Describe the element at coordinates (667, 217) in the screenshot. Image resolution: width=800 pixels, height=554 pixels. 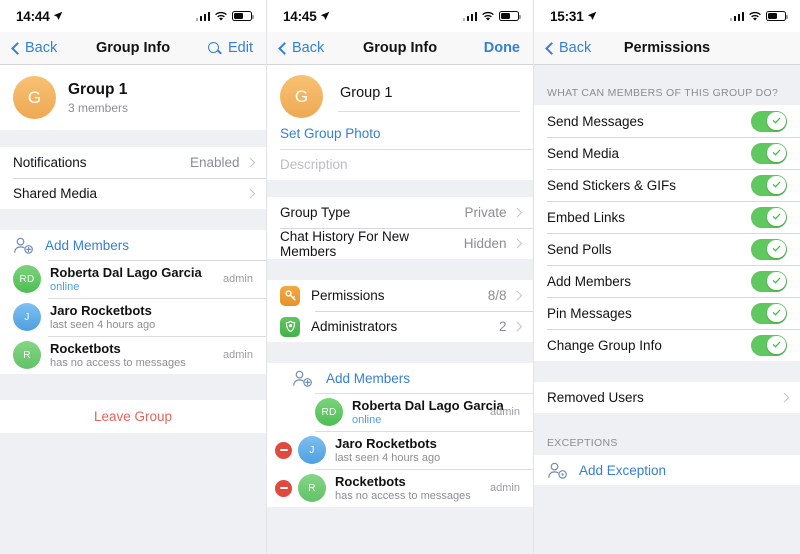
I see `permission-row-embed-links: Embed Links` at that location.